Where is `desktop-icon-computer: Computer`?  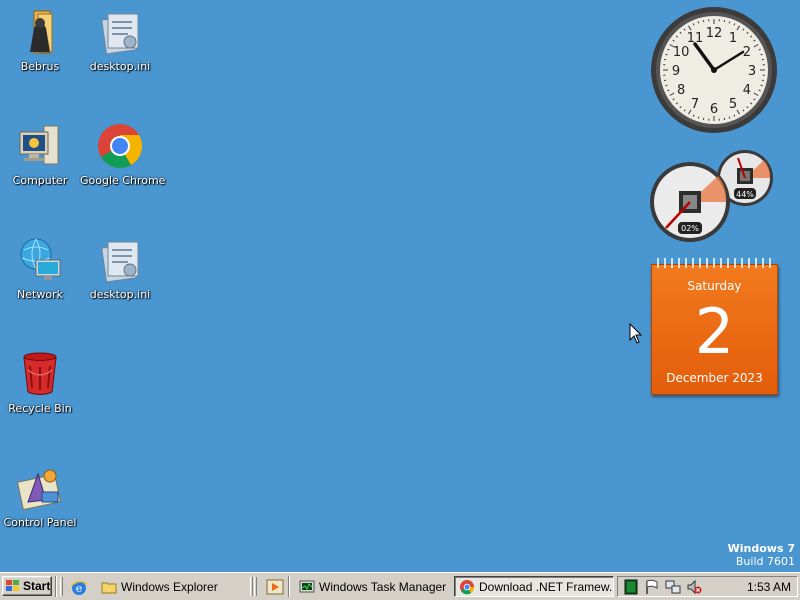 desktop-icon-computer: Computer is located at coordinates (40, 154).